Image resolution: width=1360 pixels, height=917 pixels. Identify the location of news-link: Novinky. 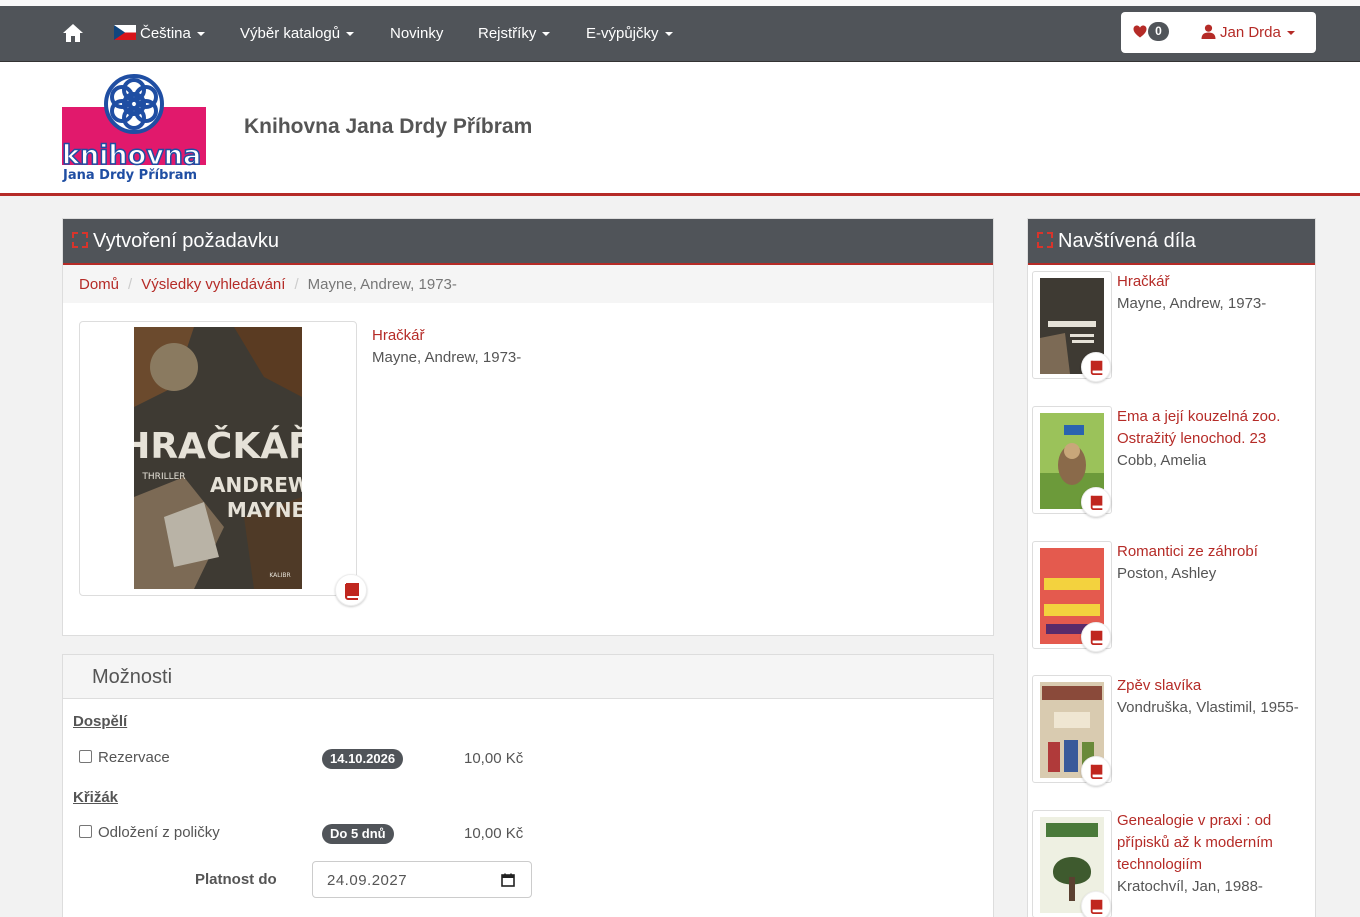
(416, 33).